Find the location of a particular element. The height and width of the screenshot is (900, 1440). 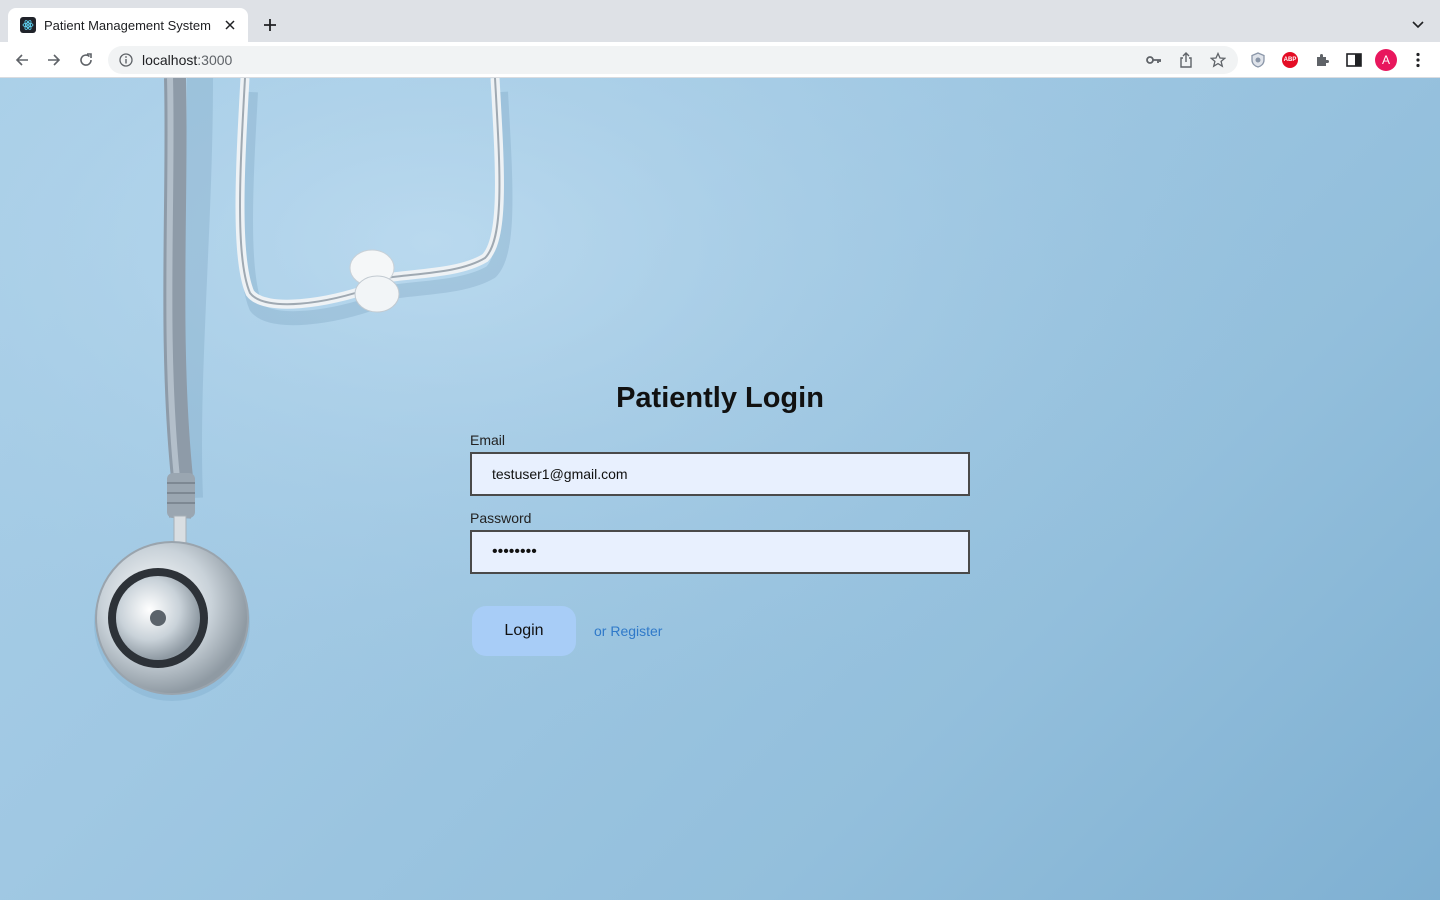

avatar: A is located at coordinates (1386, 60).